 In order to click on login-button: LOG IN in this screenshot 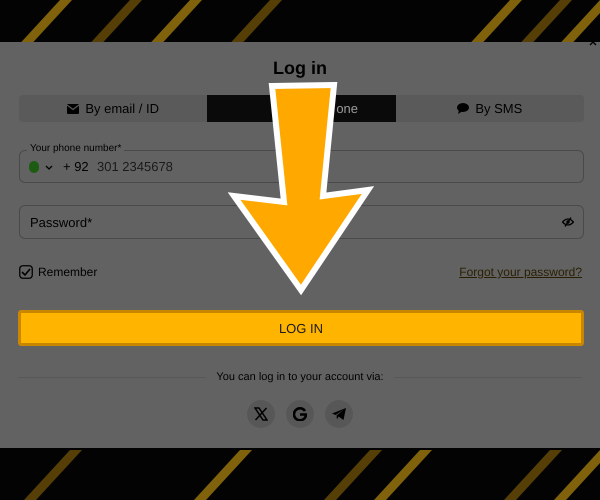, I will do `click(301, 328)`.